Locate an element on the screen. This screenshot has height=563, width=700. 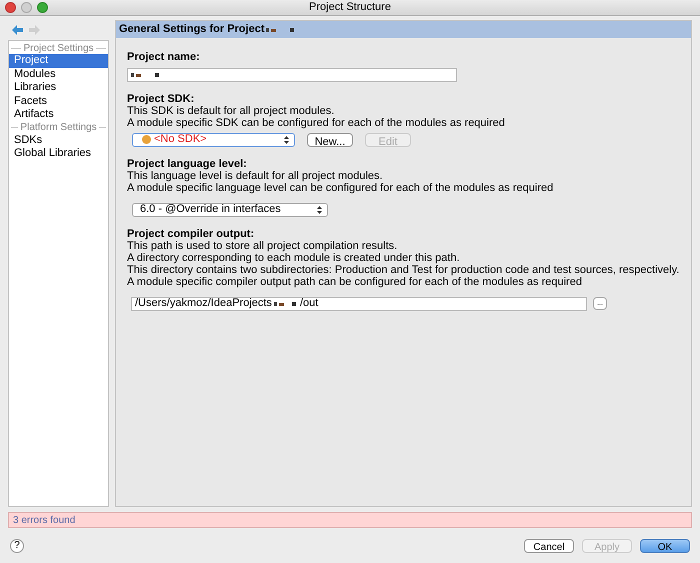
description-text: A module specific SDK can be configured for each of the modules as required is located at coordinates (316, 122).